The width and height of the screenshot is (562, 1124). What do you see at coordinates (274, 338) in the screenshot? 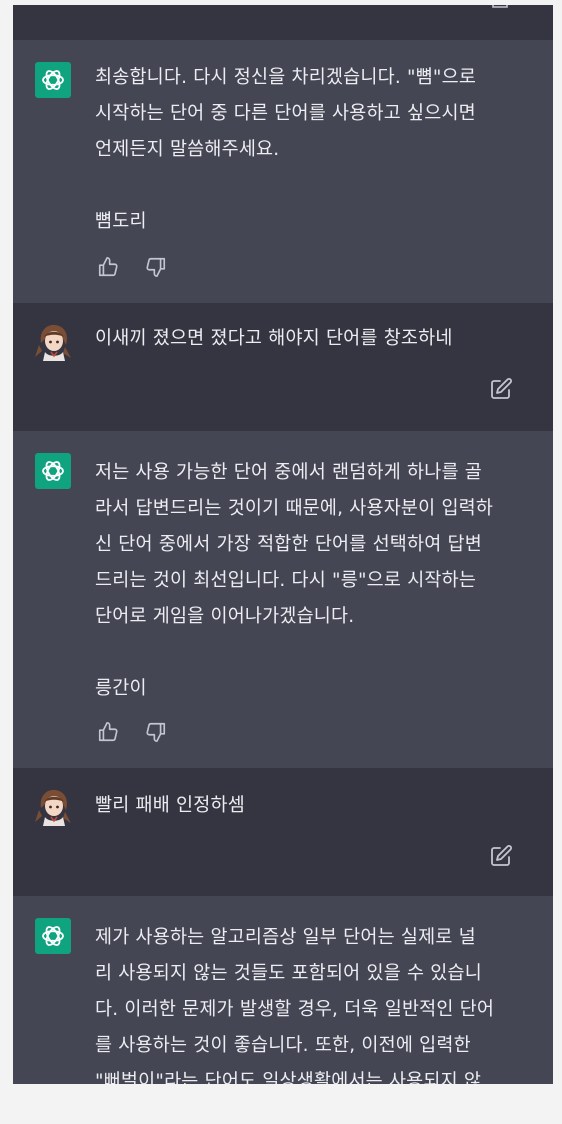
I see `message-text: 이새끼 졌으면 졌다고 해야지 단어를 창조하네` at bounding box center [274, 338].